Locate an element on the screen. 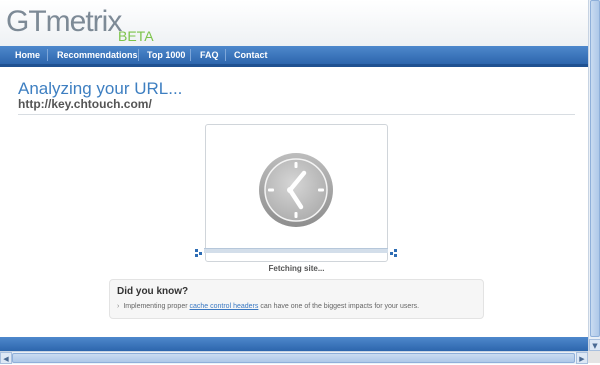 The width and height of the screenshot is (600, 365). gtmetrix-logo: GTmetrix BETA is located at coordinates (80, 24).